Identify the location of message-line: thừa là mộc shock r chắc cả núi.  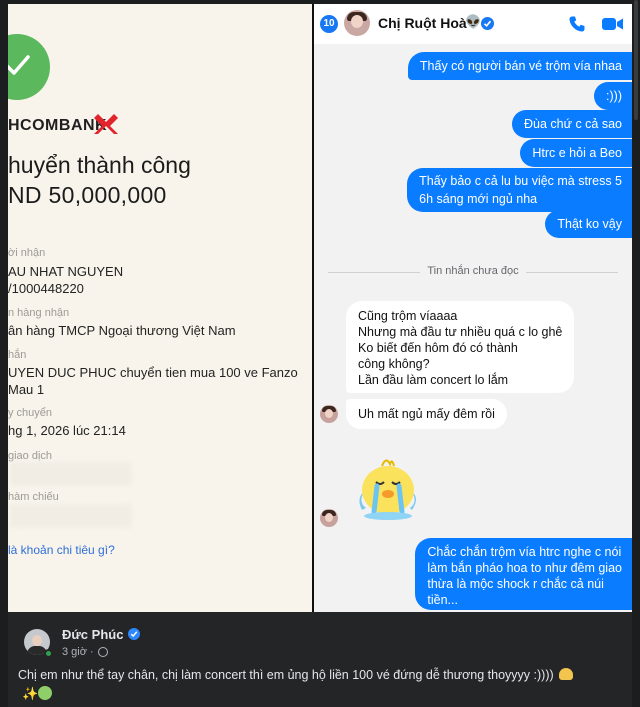
(515, 584).